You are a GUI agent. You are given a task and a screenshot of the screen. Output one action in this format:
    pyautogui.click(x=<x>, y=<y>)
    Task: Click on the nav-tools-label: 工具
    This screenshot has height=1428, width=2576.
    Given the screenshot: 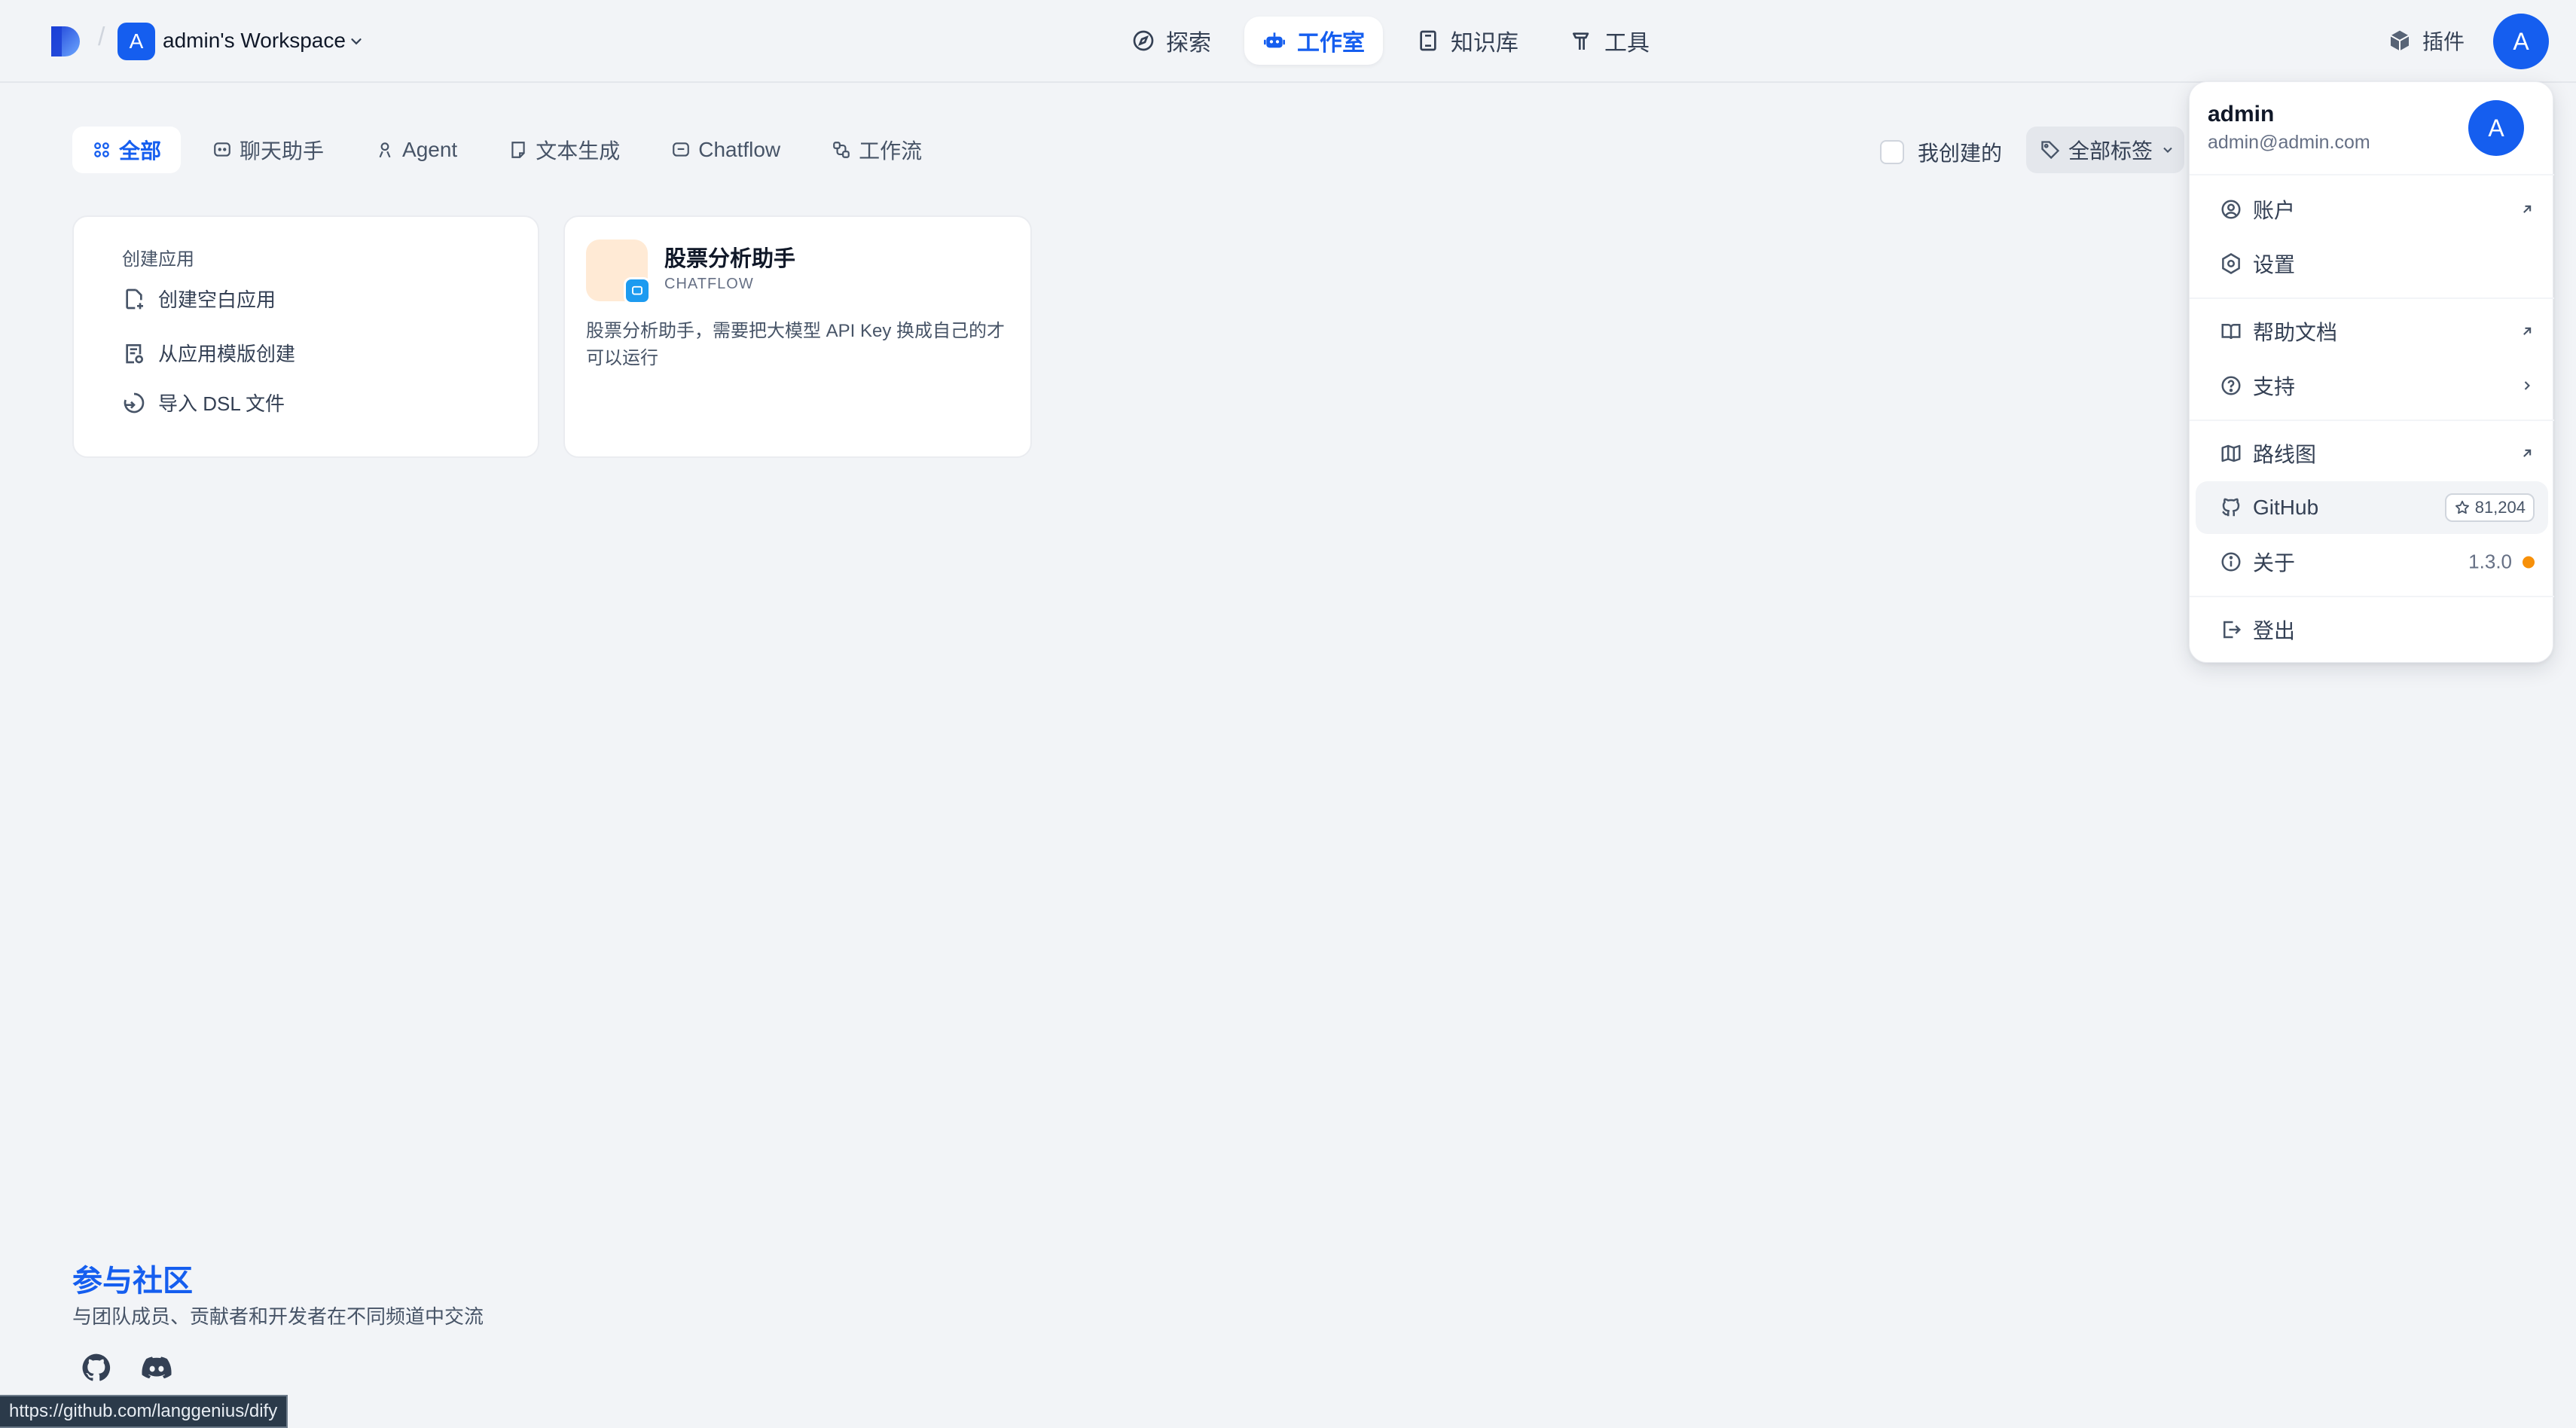 What is the action you would take?
    pyautogui.click(x=1627, y=43)
    